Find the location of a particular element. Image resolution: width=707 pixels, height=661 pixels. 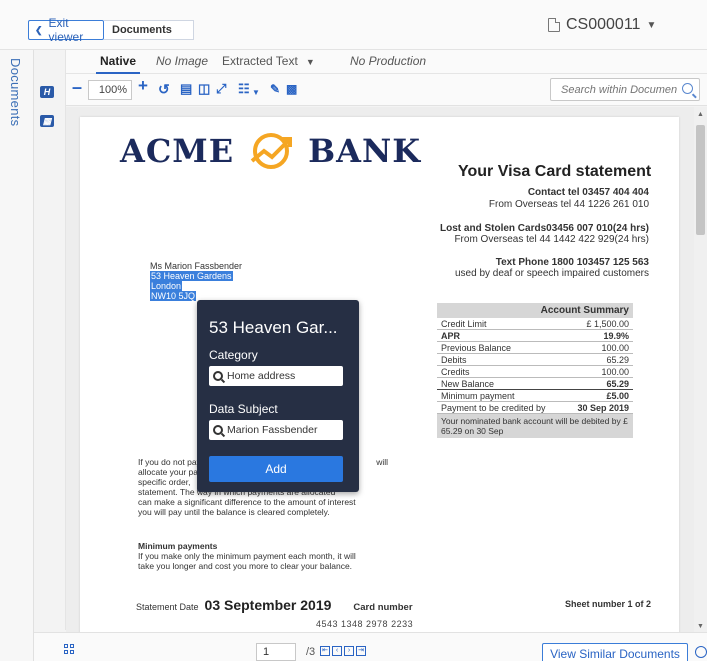

scroll-thumb is located at coordinates (700, 180).